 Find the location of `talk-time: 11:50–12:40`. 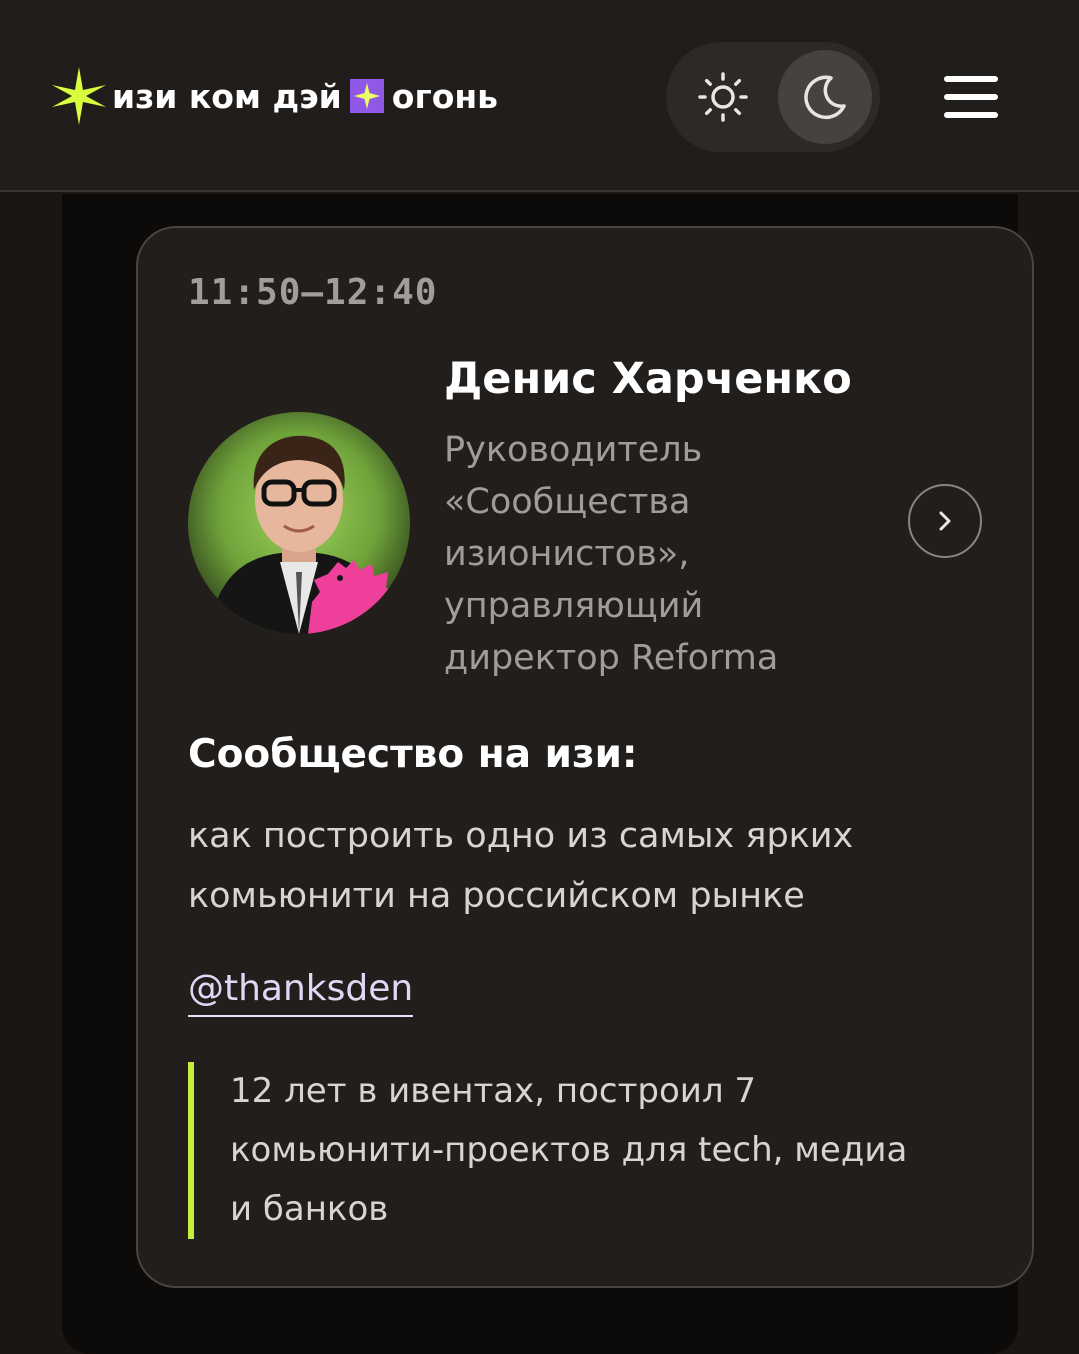

talk-time: 11:50–12:40 is located at coordinates (313, 292).